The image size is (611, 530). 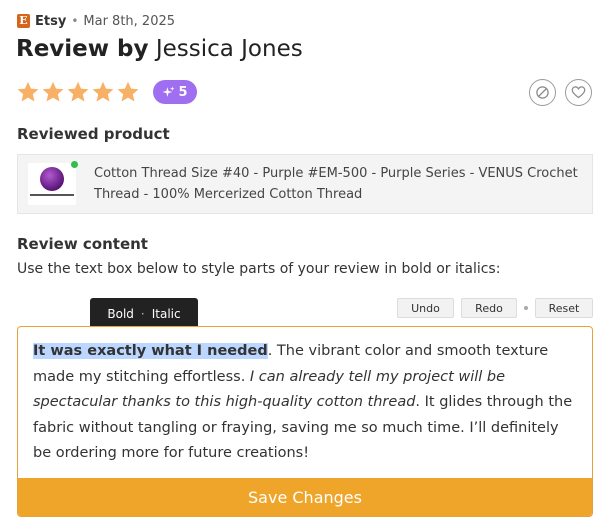 I want to click on save-changes-button: Save Changes, so click(x=305, y=497).